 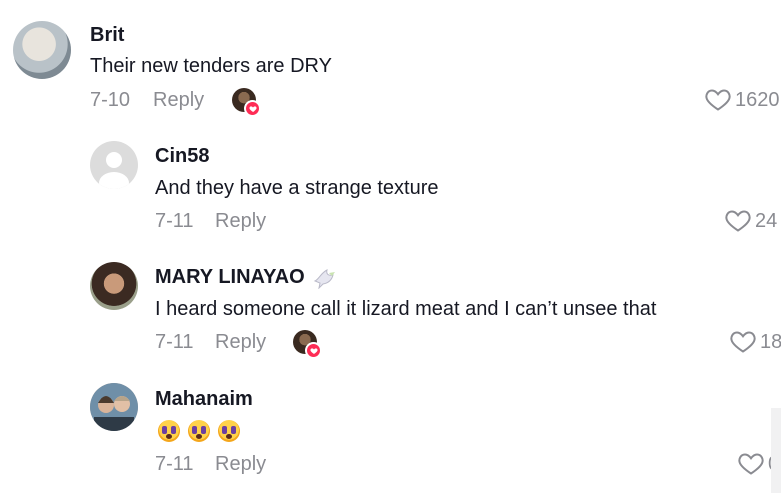 I want to click on dove-icon, so click(x=324, y=278).